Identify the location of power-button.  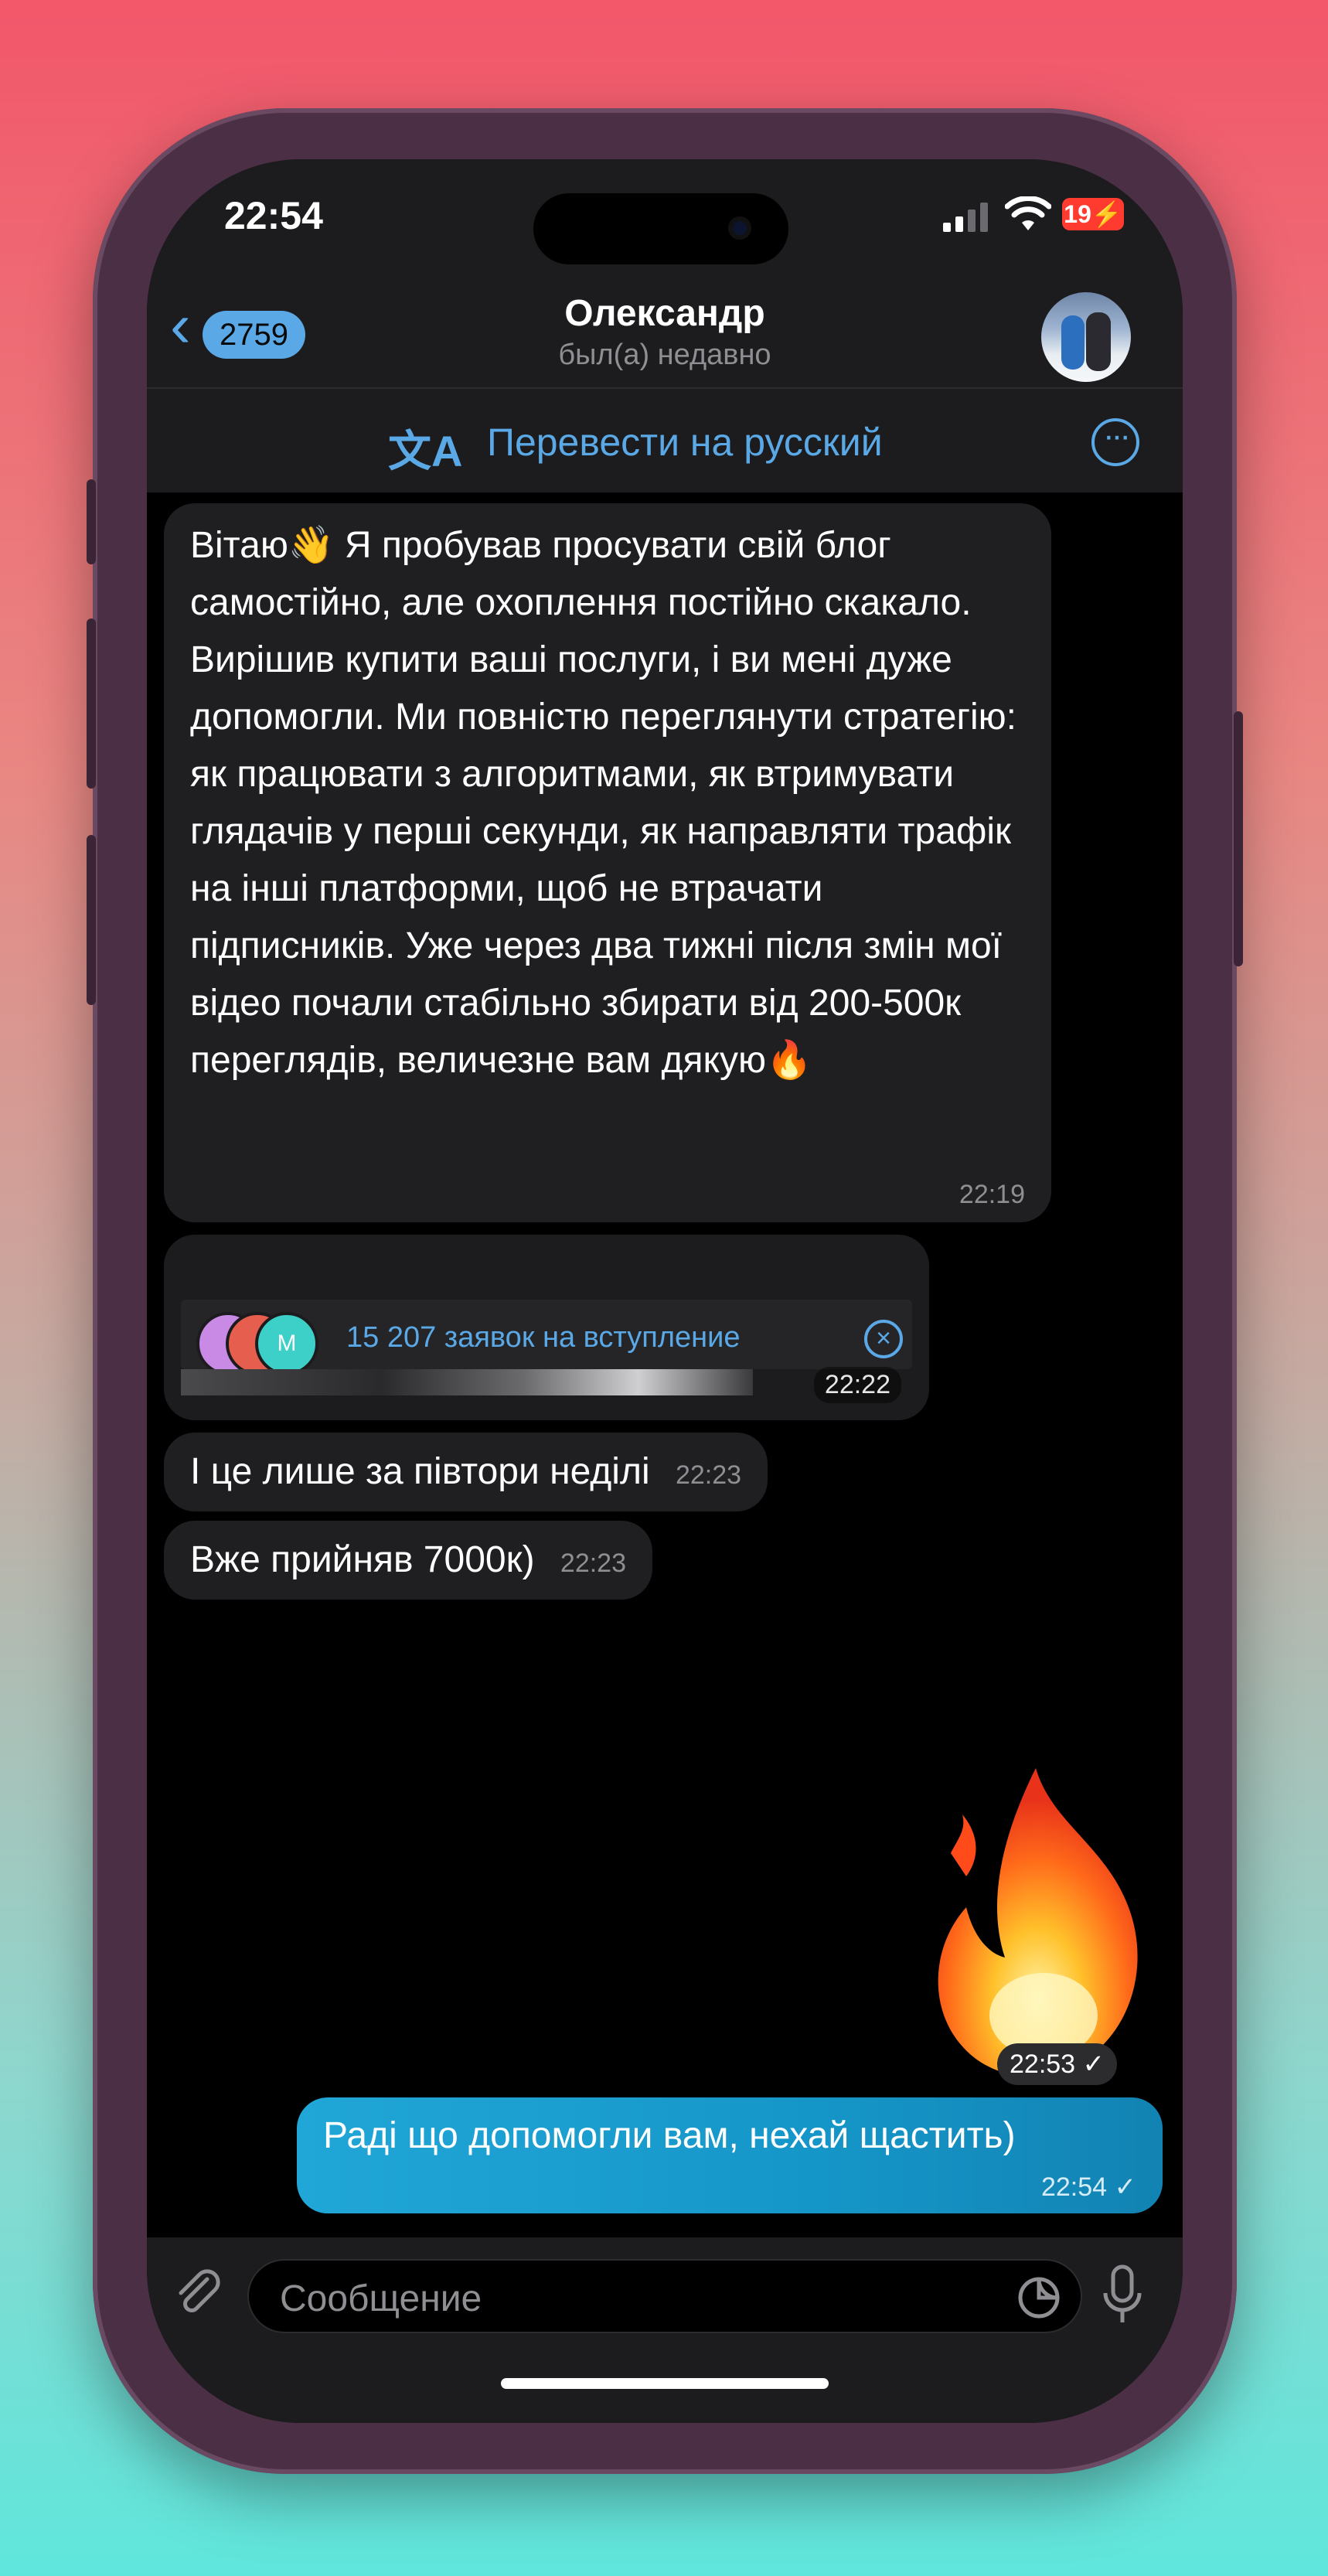
(1239, 839).